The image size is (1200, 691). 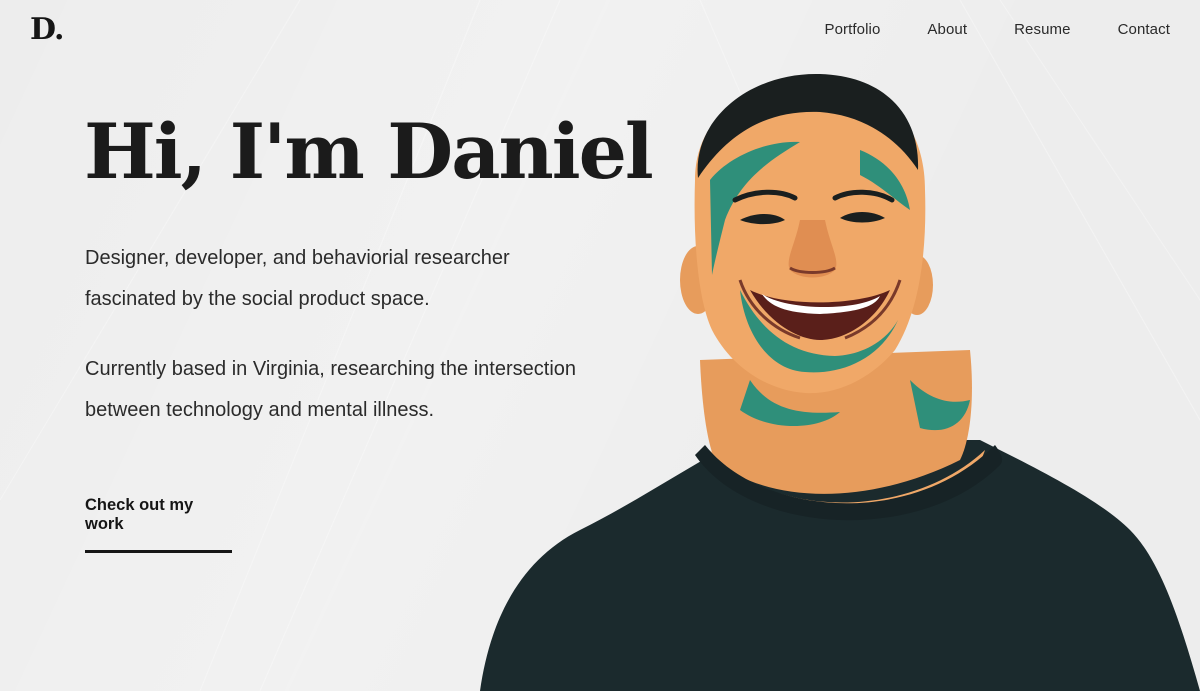 What do you see at coordinates (852, 29) in the screenshot?
I see `nav-portfolio: Portfolio` at bounding box center [852, 29].